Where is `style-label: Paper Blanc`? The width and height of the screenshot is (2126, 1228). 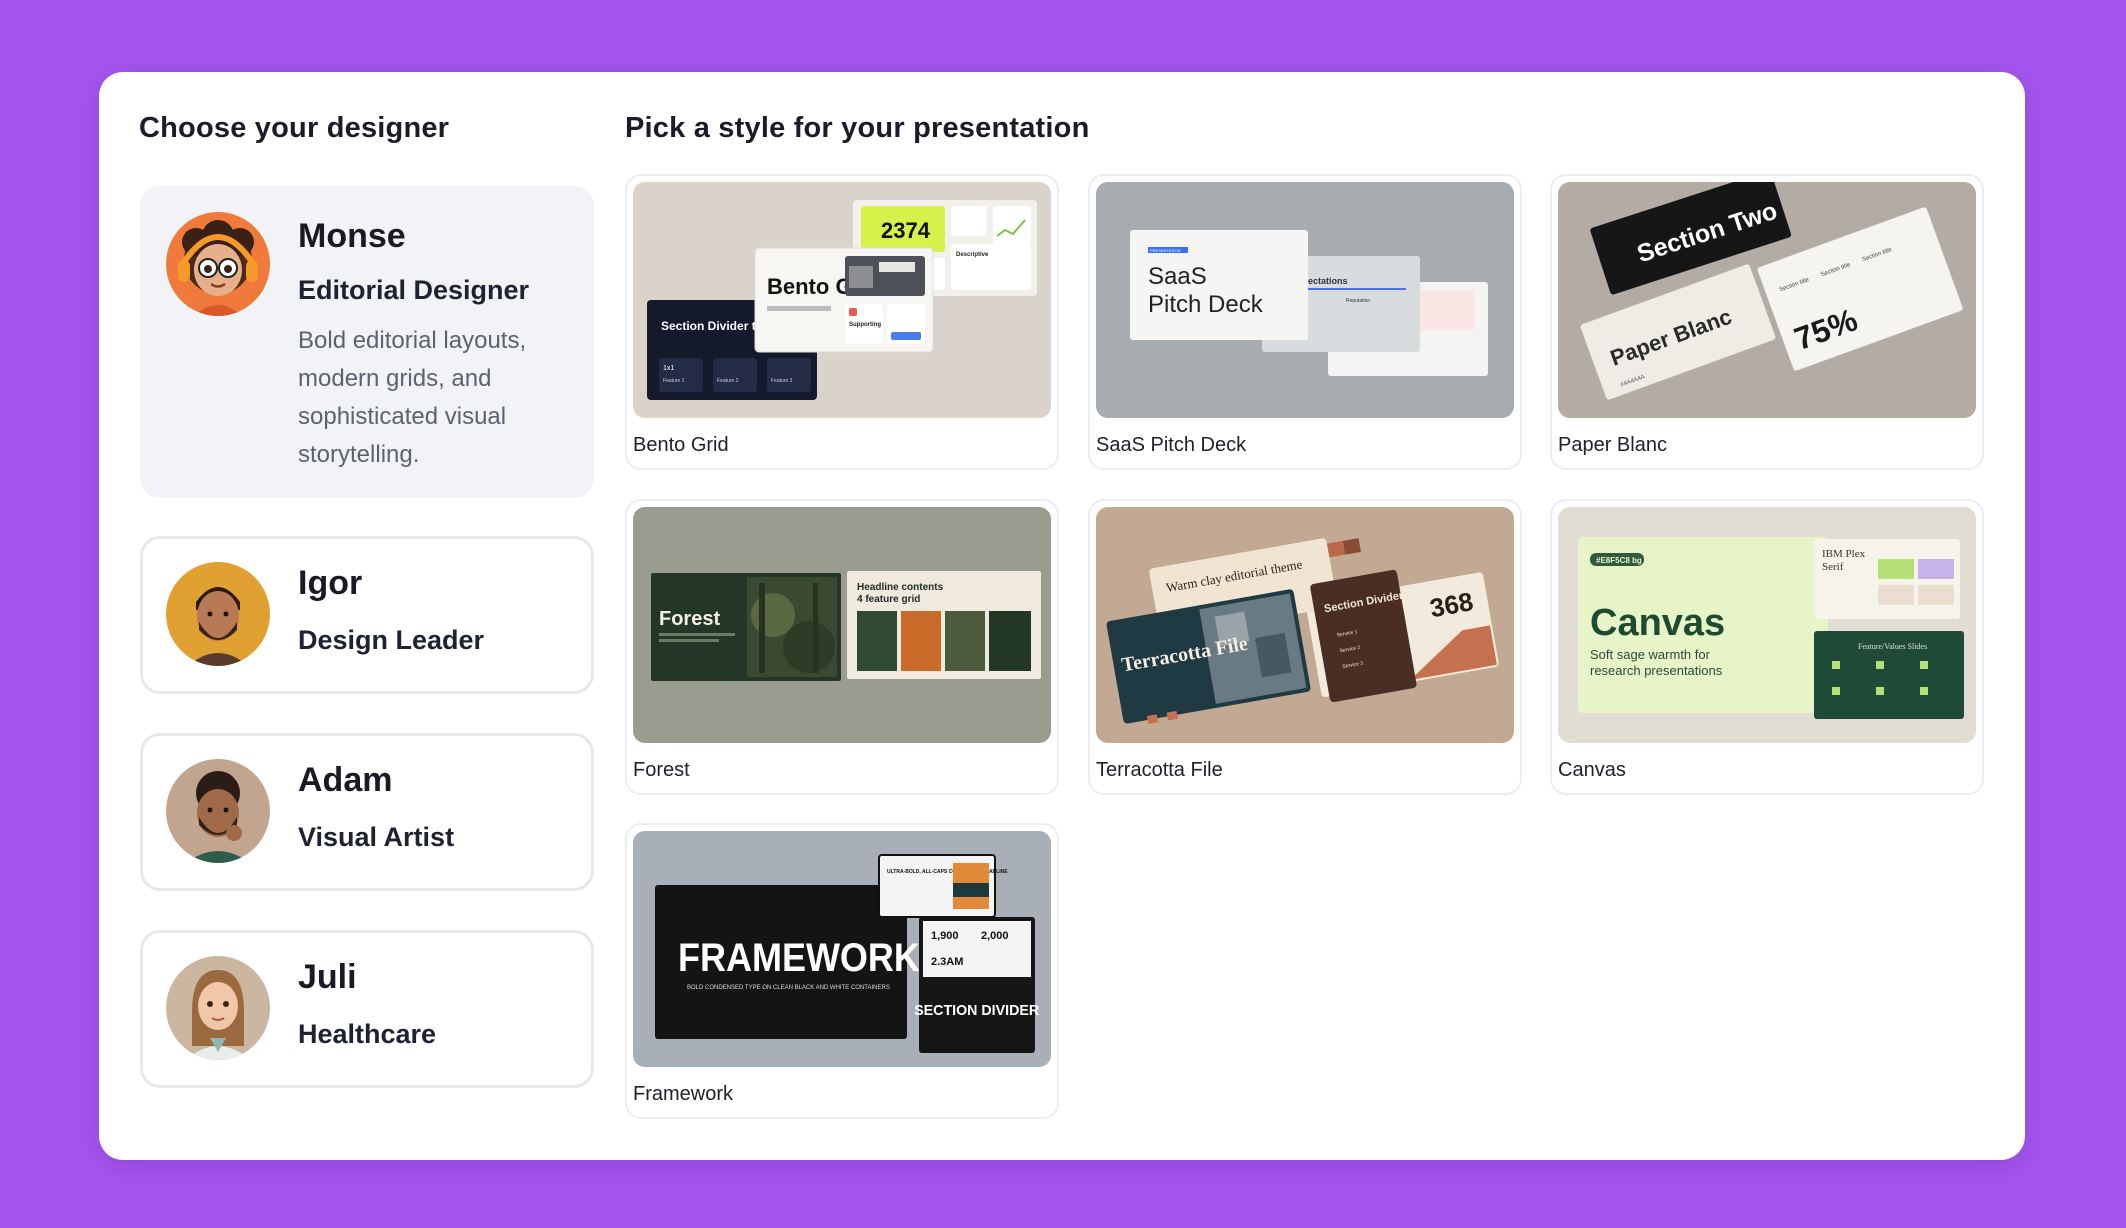 style-label: Paper Blanc is located at coordinates (1612, 445).